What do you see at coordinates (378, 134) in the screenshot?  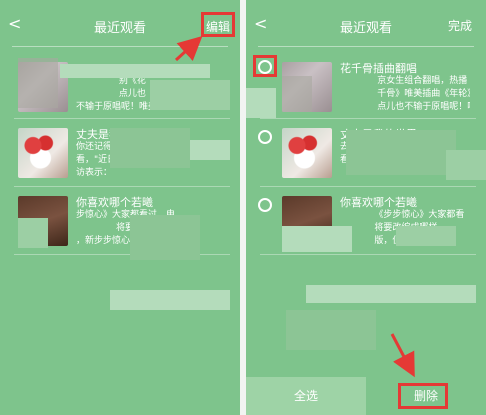 I see `item-title: 丈夫是我的世界` at bounding box center [378, 134].